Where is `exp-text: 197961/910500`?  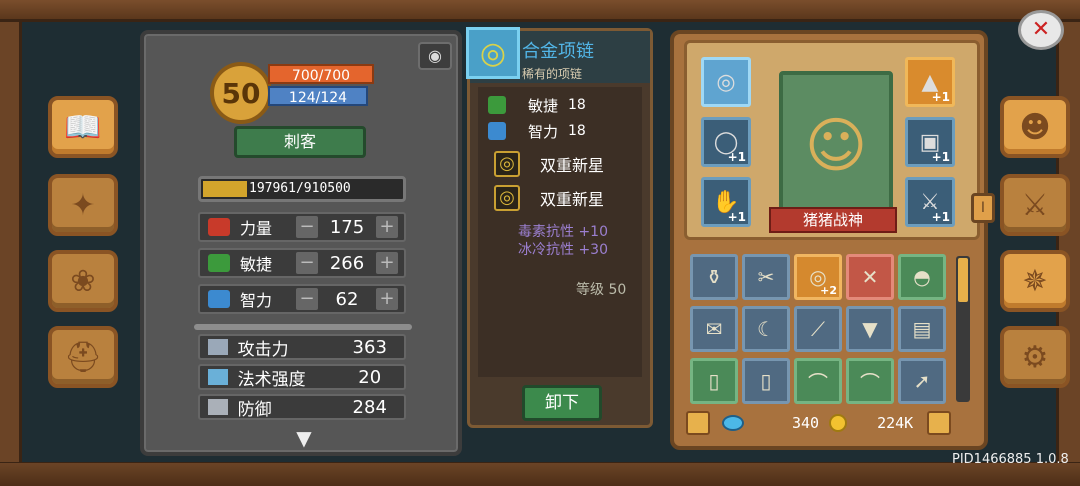 exp-text: 197961/910500 is located at coordinates (300, 188).